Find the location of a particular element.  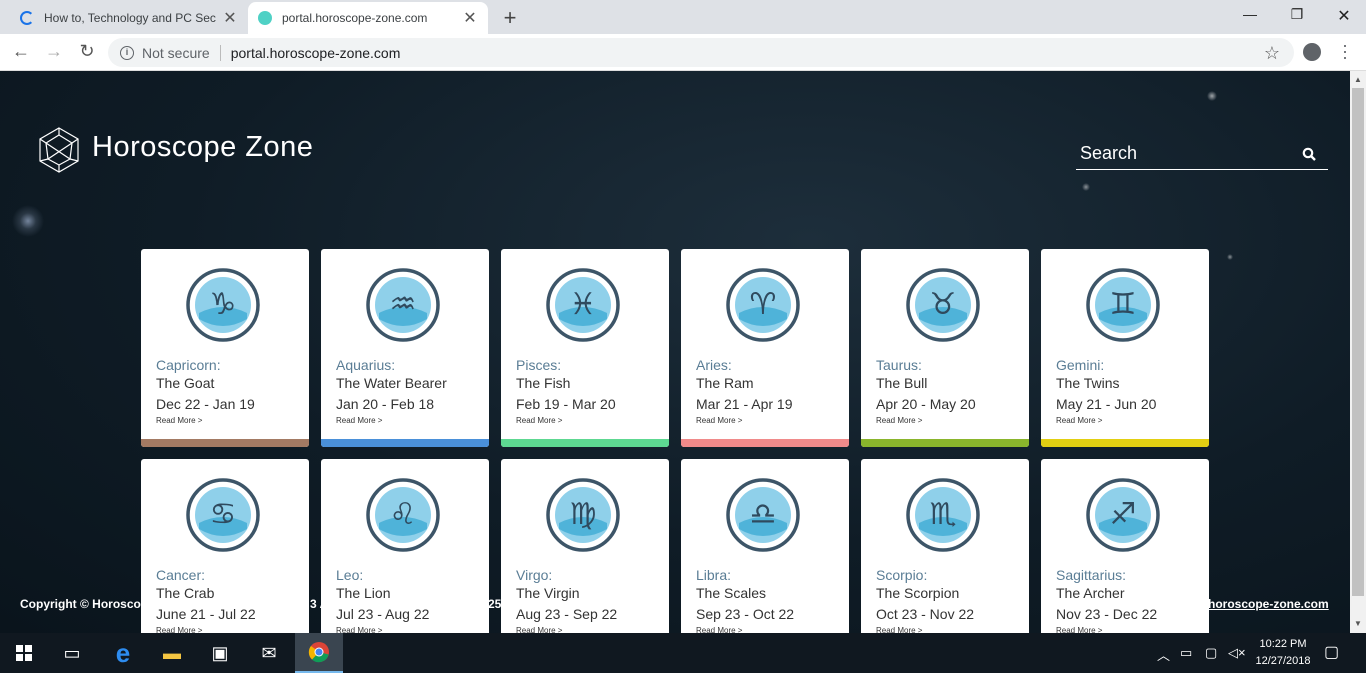

forward-icon: → is located at coordinates (54, 51).